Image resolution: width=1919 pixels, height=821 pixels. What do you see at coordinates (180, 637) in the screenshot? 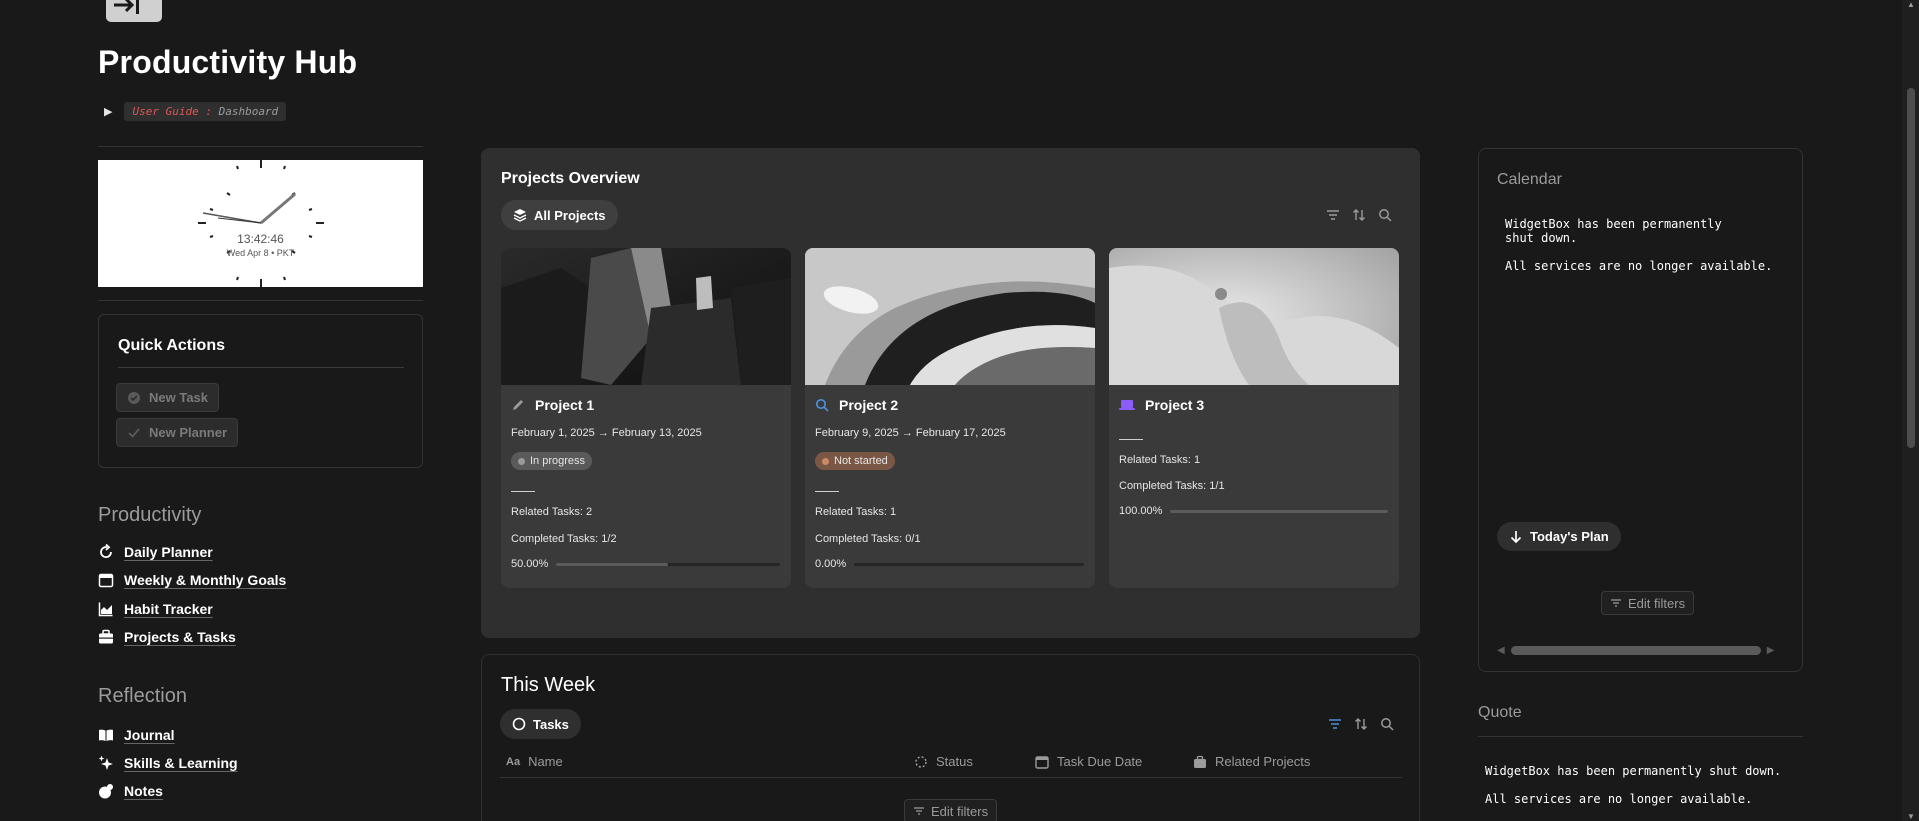
I see `nav-label: Projects & Tasks` at bounding box center [180, 637].